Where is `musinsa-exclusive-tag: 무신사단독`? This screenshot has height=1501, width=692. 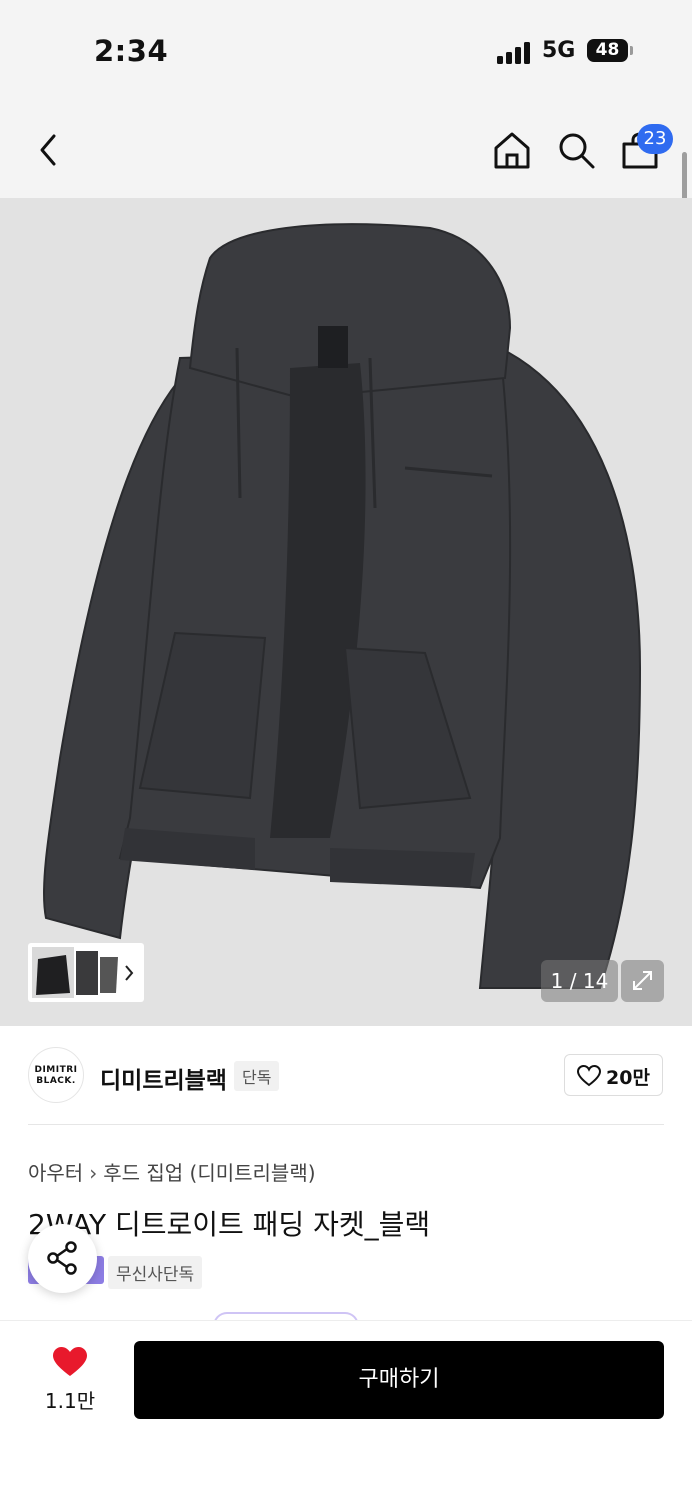
musinsa-exclusive-tag: 무신사단독 is located at coordinates (155, 1272).